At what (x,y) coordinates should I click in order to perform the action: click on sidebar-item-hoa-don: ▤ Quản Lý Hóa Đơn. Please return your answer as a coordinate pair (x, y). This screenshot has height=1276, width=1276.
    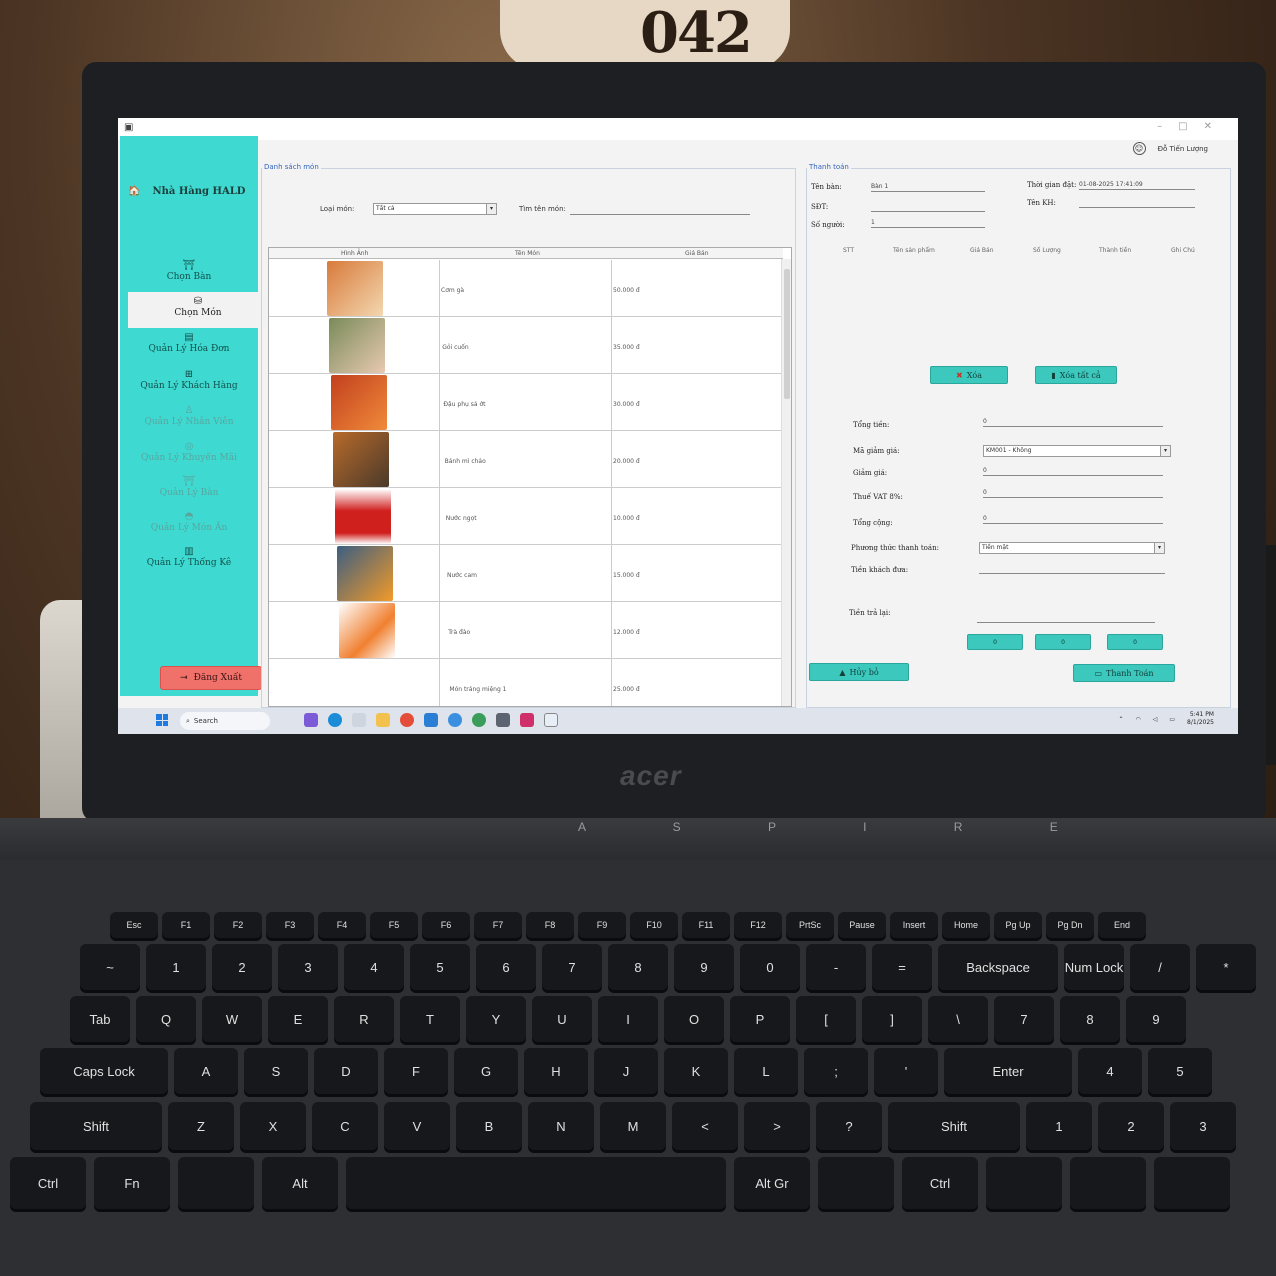
    Looking at the image, I should click on (189, 343).